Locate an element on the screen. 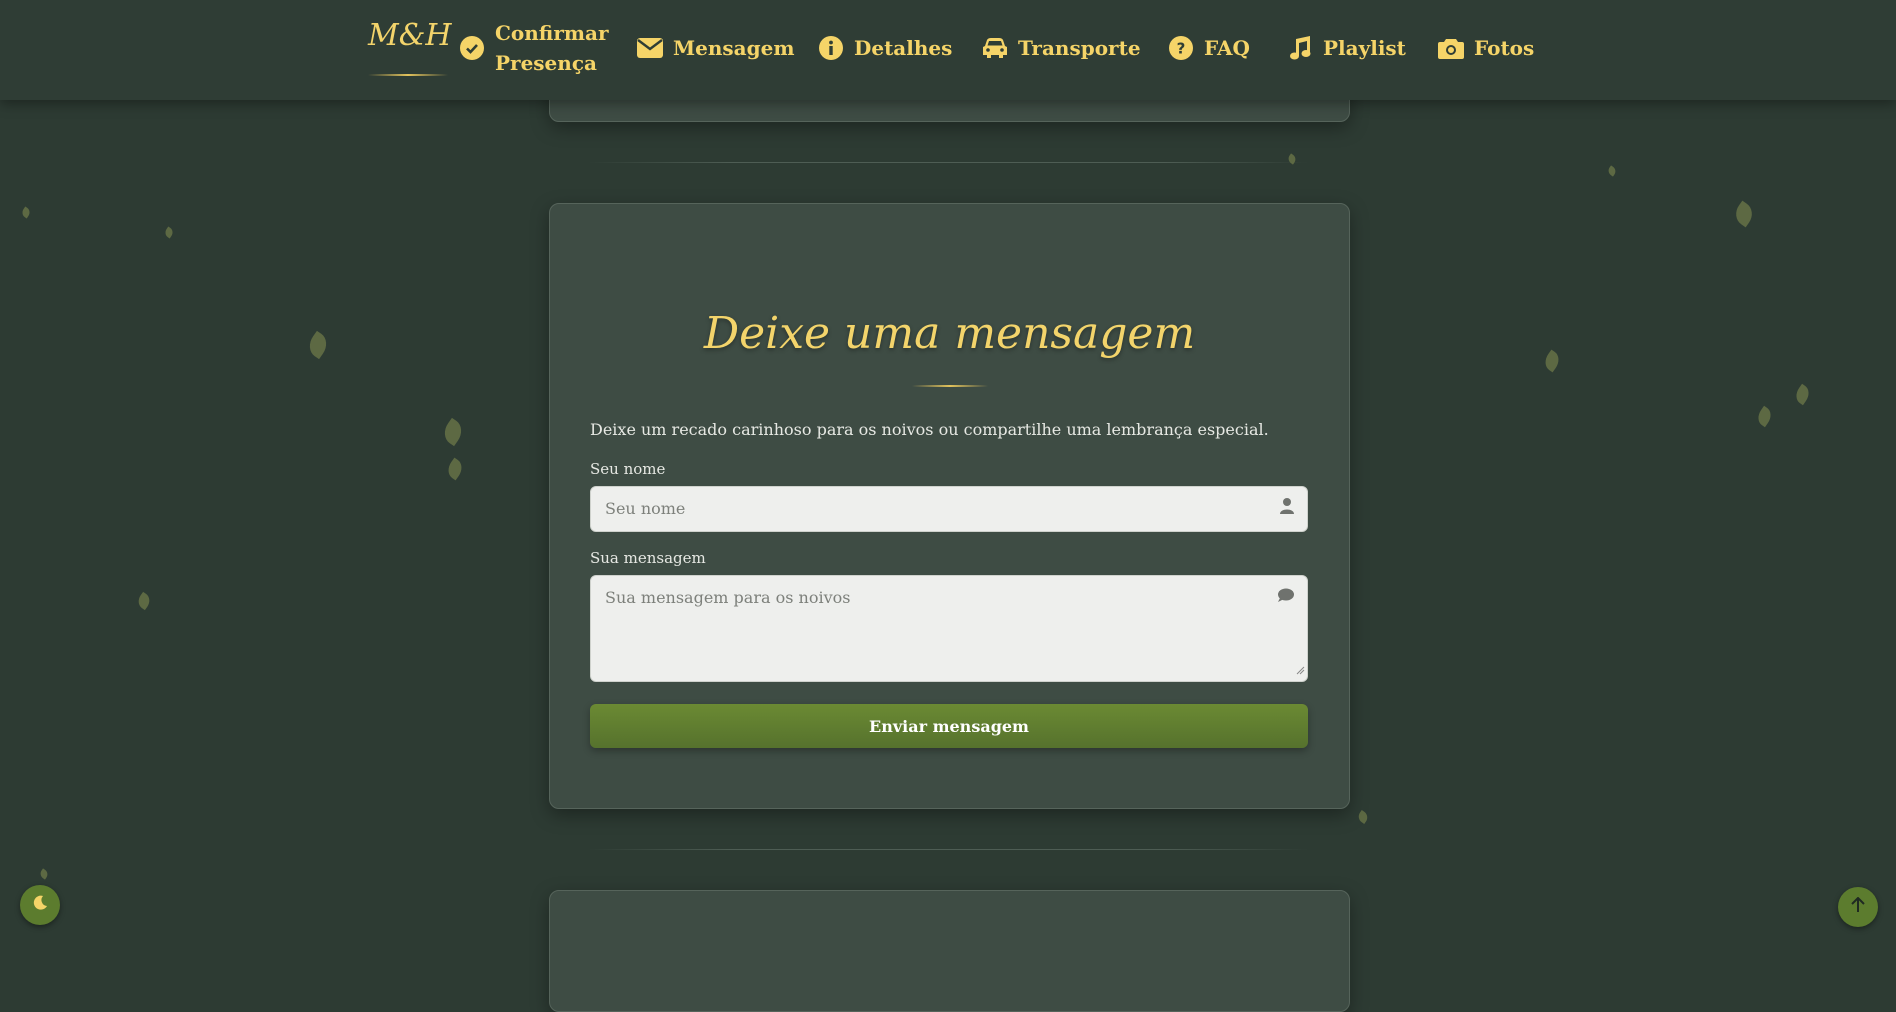 Image resolution: width=1896 pixels, height=1012 pixels. nav-item-faq: ? FAQ is located at coordinates (1209, 48).